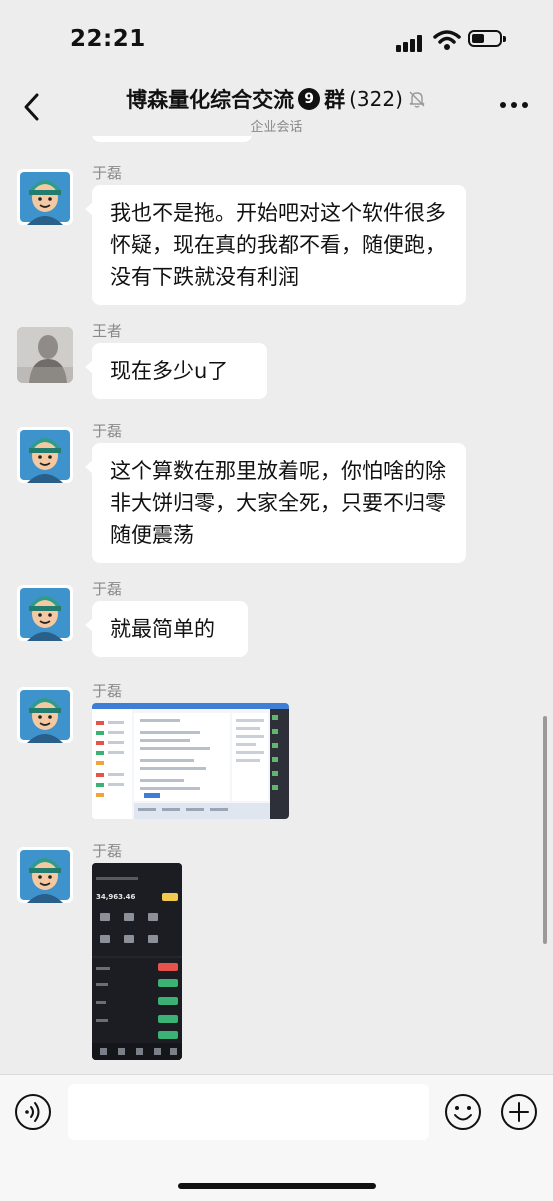 Image resolution: width=553 pixels, height=1201 pixels. Describe the element at coordinates (108, 39) in the screenshot. I see `status-time: 22:21` at that location.